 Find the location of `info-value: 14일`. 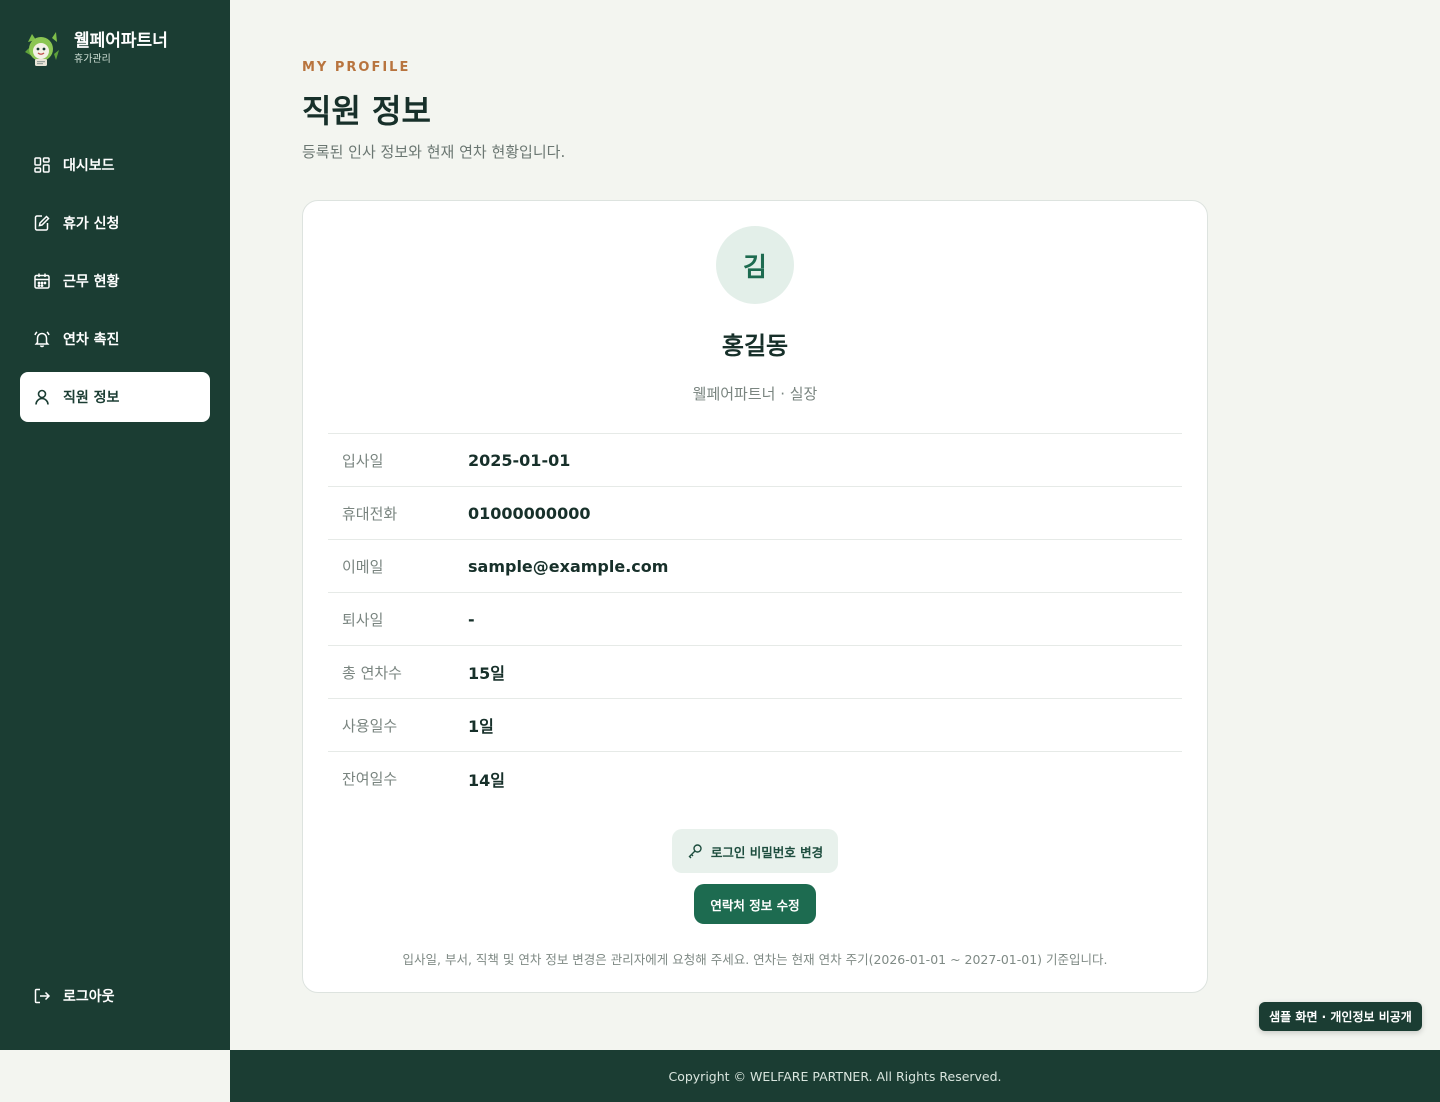

info-value: 14일 is located at coordinates (486, 780).